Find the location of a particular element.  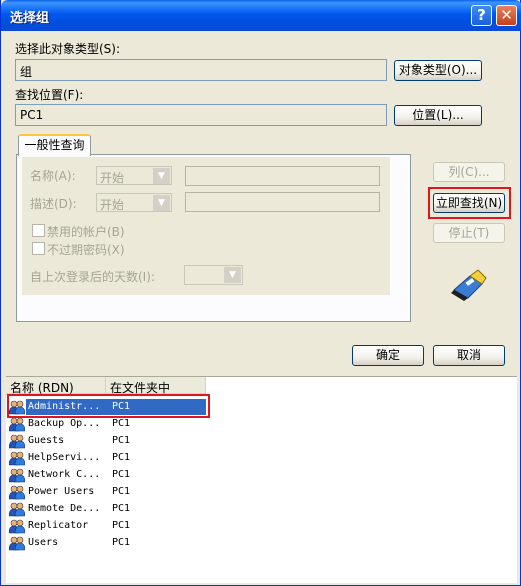

non-expiring-password-checkbox is located at coordinates (38, 248).